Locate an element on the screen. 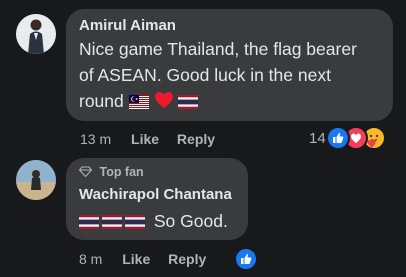 The image size is (406, 277). comment-text-word: round is located at coordinates (101, 101).